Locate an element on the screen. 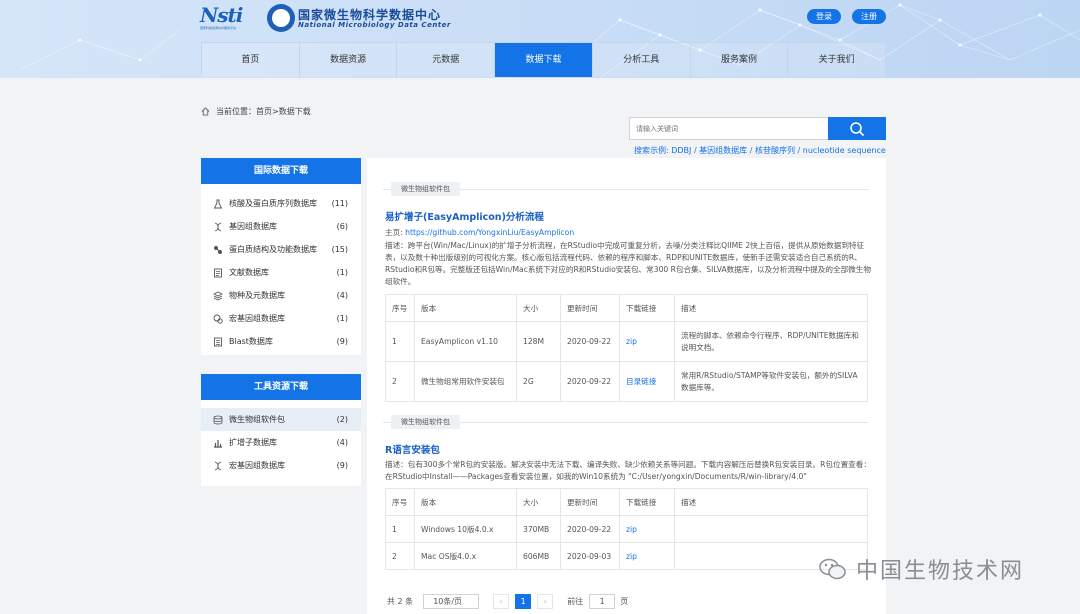 The image size is (1080, 614). nav-data-download: 数据下载 is located at coordinates (543, 60).